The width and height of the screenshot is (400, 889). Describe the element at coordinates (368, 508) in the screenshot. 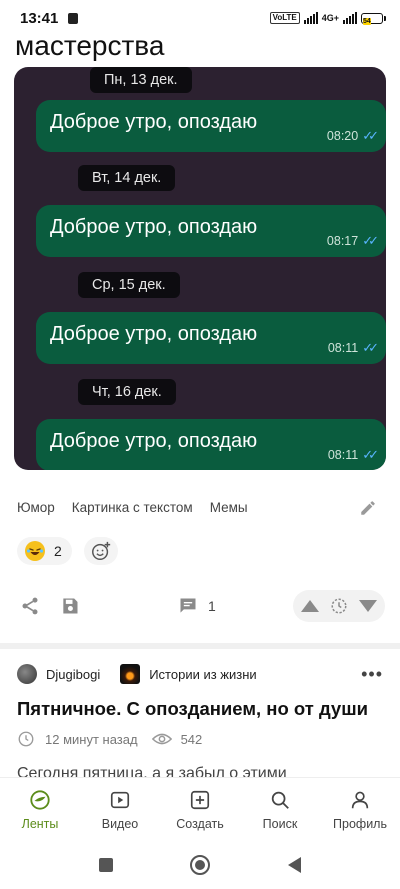

I see `pencil-icon` at that location.